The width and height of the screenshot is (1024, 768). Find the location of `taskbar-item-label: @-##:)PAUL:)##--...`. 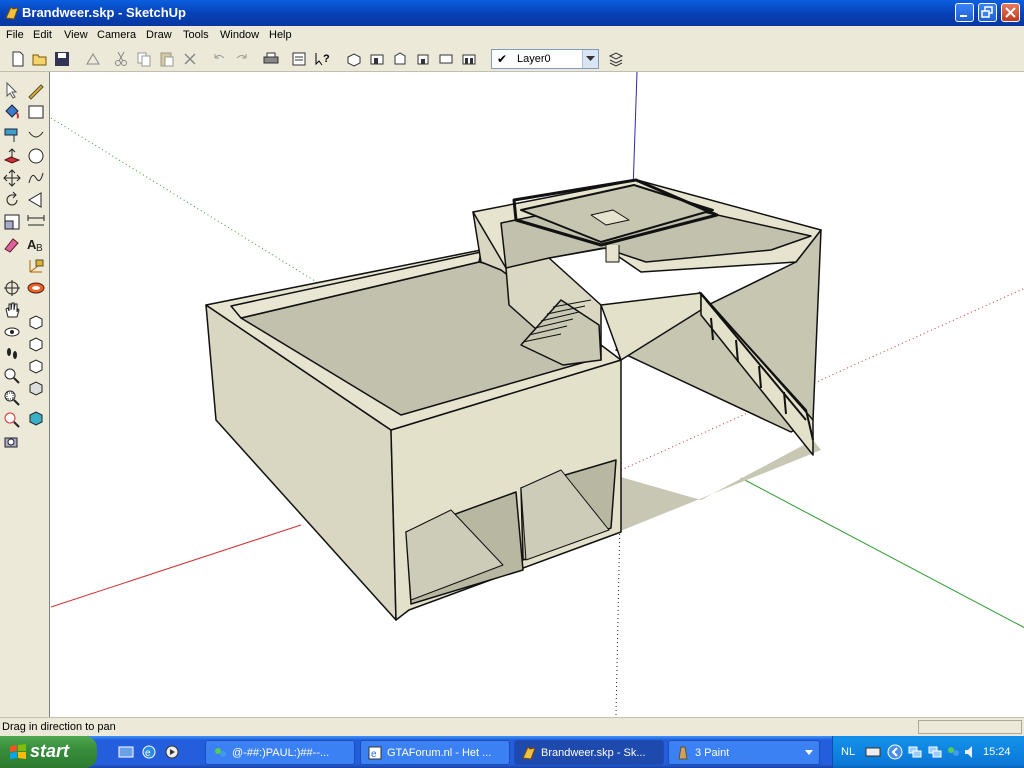

taskbar-item-label: @-##:)PAUL:)##--... is located at coordinates (281, 753).